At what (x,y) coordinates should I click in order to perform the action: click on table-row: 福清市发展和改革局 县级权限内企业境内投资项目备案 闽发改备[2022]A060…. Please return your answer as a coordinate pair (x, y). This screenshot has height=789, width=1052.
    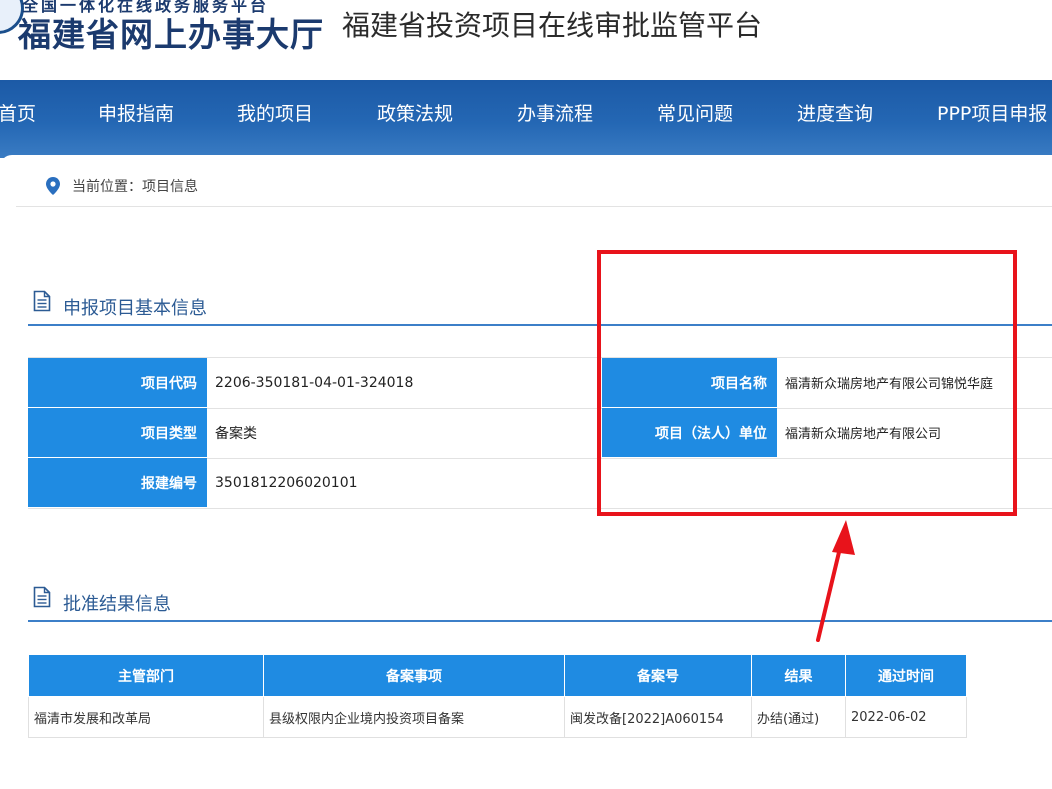
    Looking at the image, I should click on (497, 717).